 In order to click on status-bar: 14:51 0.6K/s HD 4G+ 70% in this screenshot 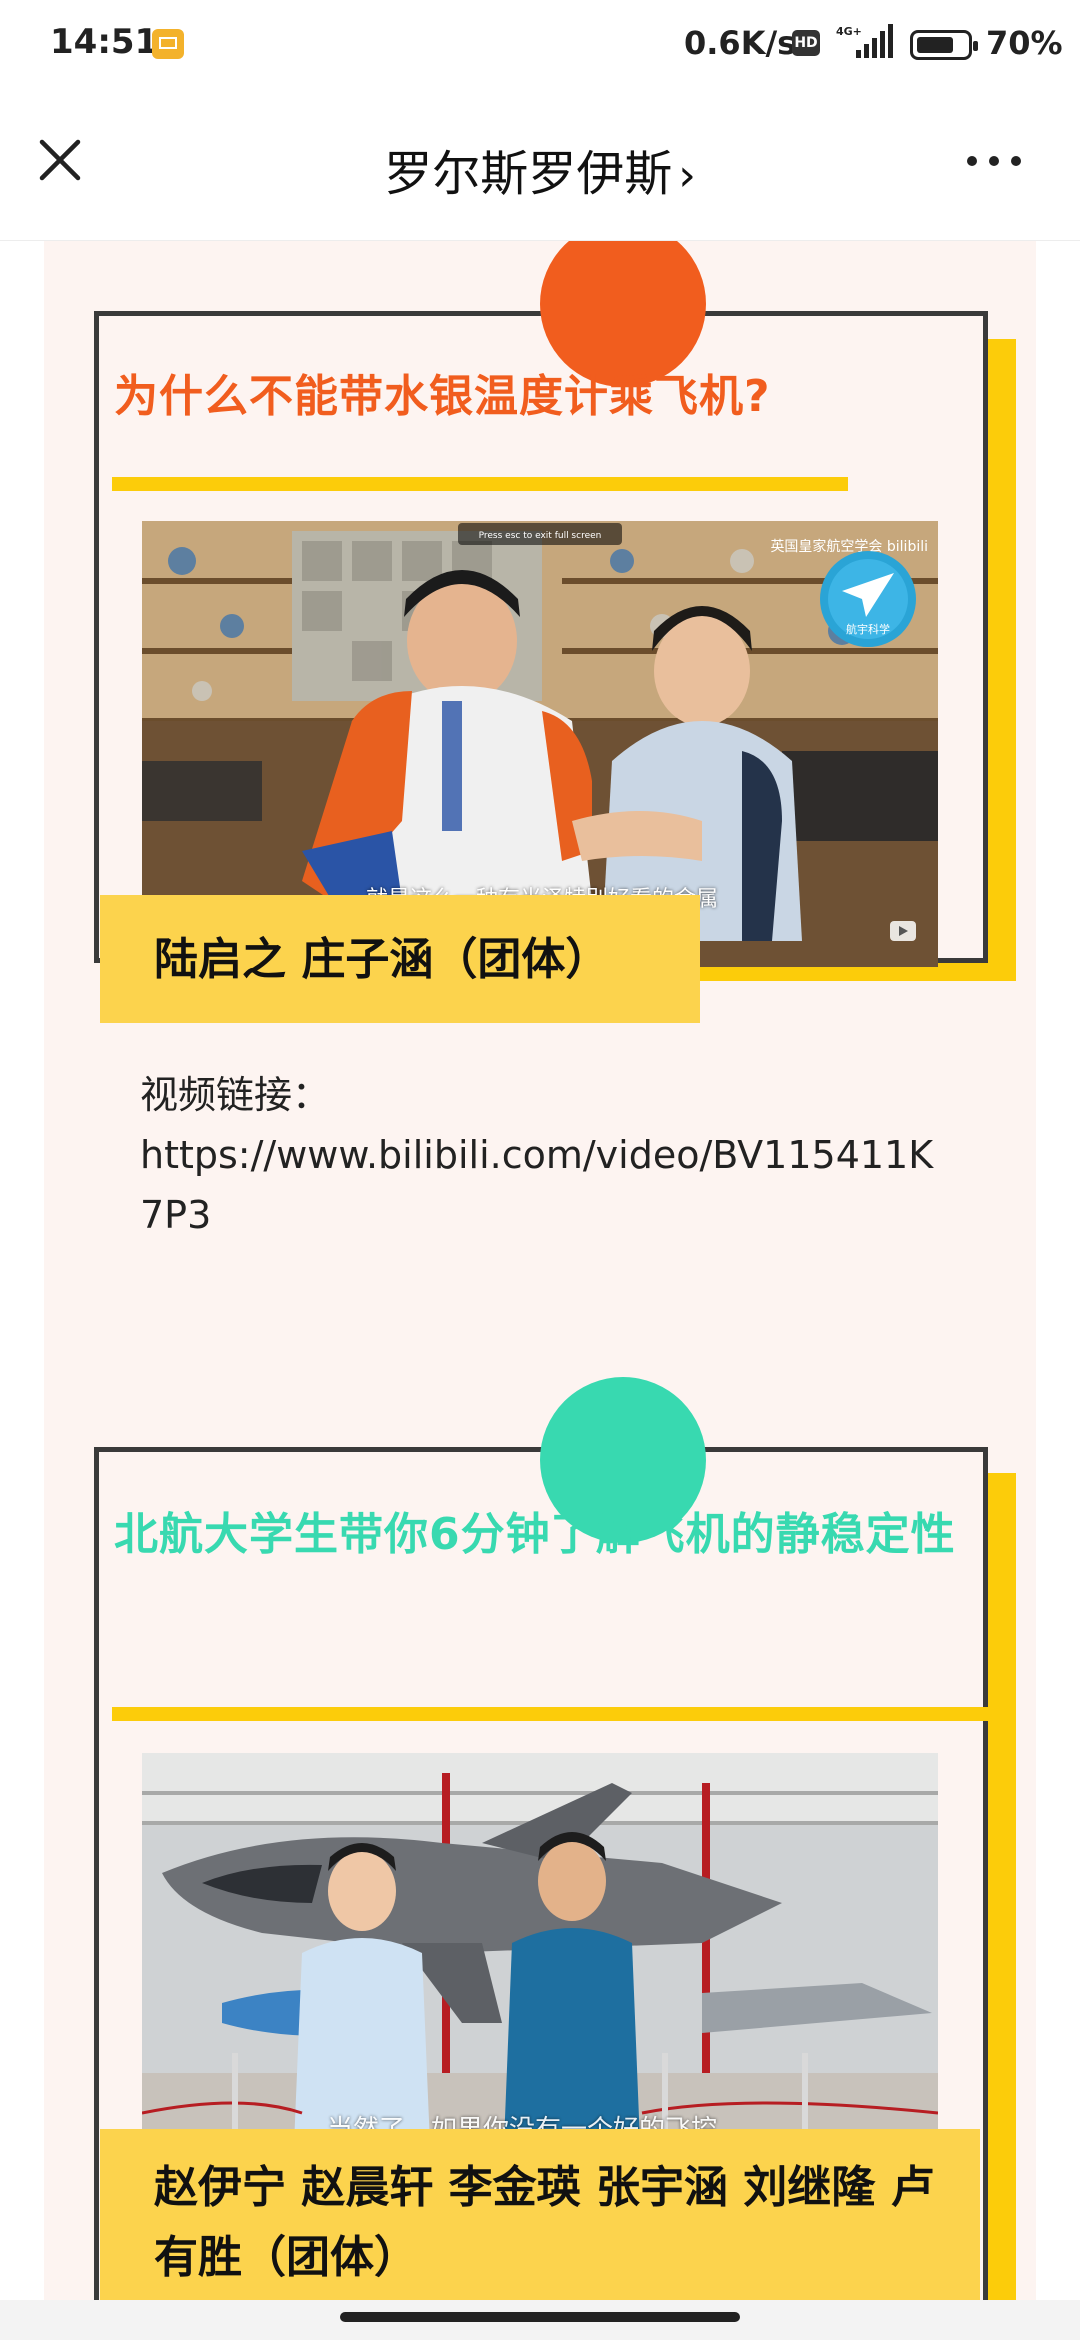, I will do `click(540, 45)`.